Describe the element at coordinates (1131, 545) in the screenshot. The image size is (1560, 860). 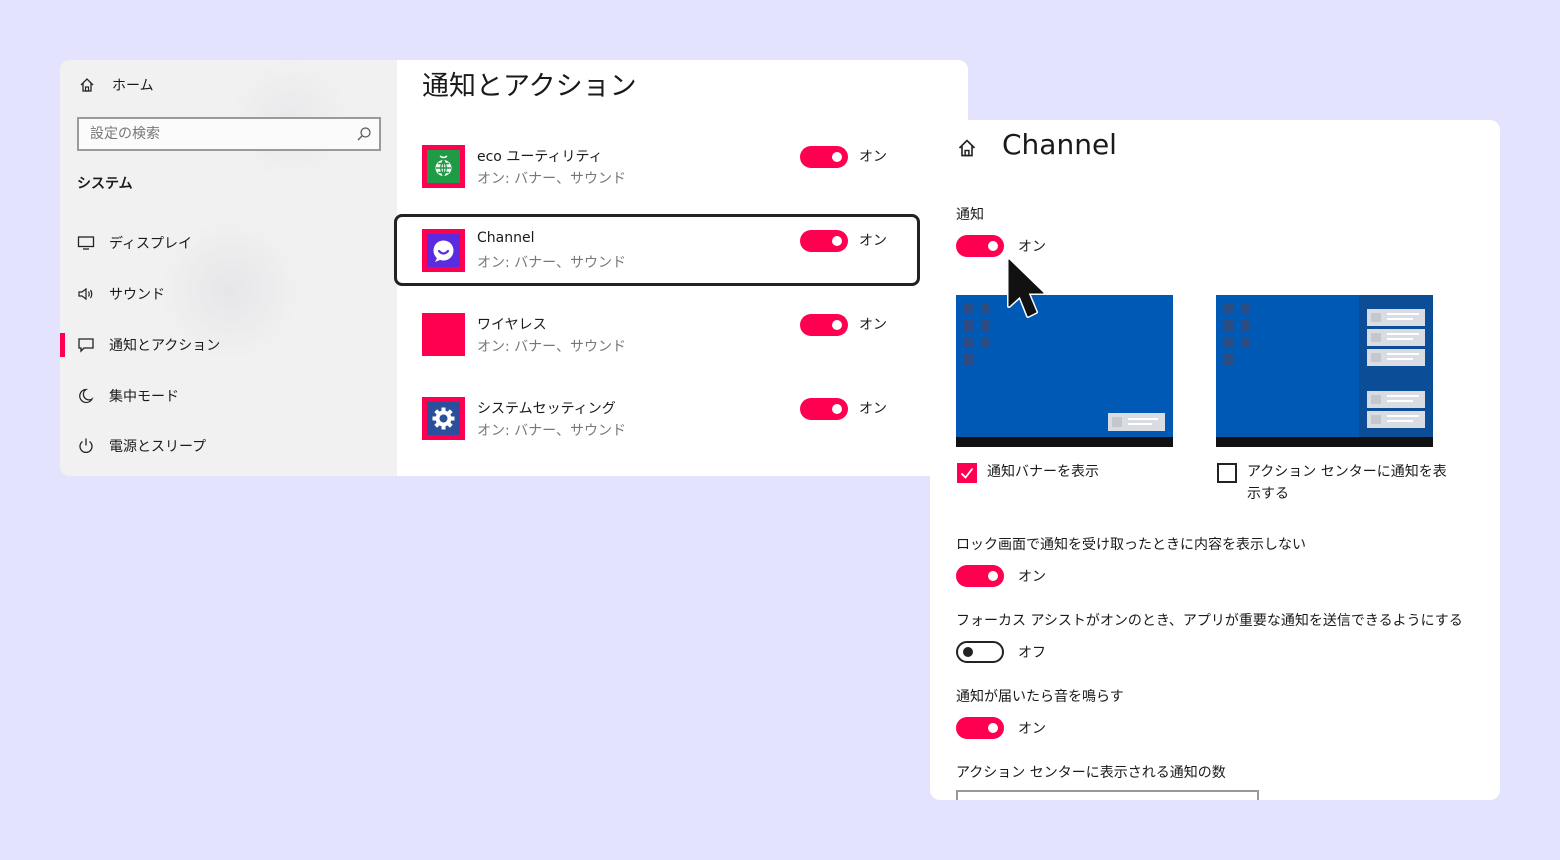
I see `lock-screen-label: ロック画面で通知を受け取ったときに内容を表示しない` at that location.